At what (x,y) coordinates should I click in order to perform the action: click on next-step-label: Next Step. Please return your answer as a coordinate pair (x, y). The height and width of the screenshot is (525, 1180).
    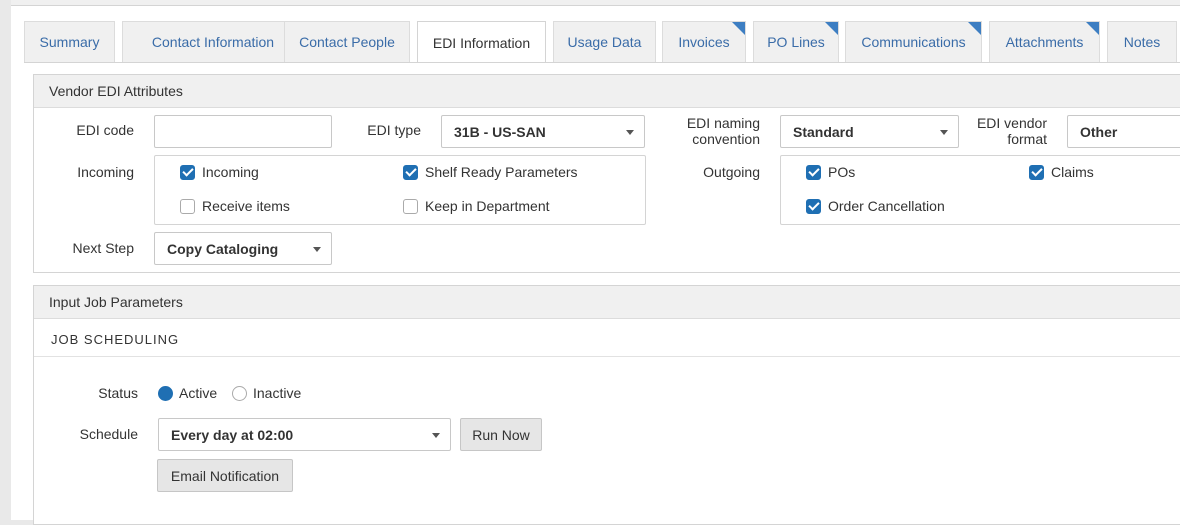
    Looking at the image, I should click on (103, 248).